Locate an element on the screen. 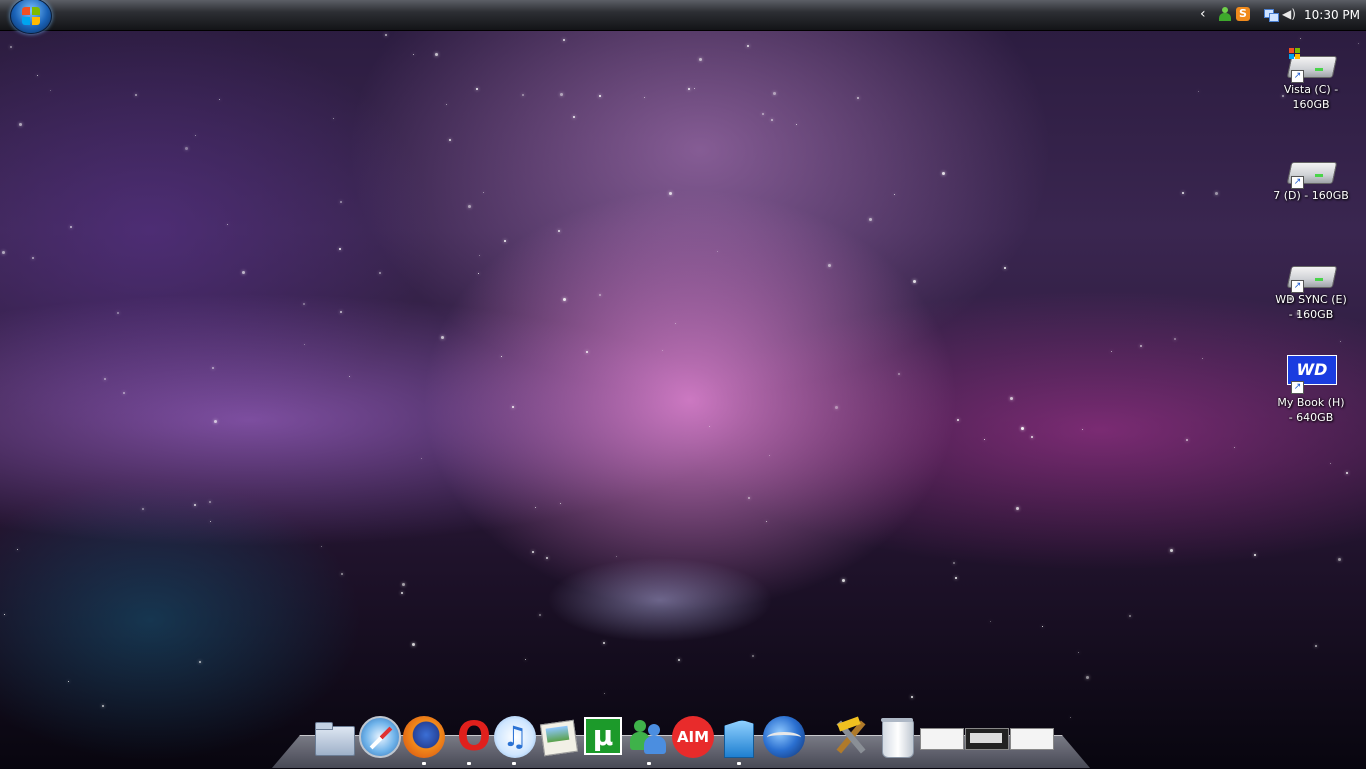 Image resolution: width=1366 pixels, height=769 pixels. dock-item-folder is located at coordinates (334, 737).